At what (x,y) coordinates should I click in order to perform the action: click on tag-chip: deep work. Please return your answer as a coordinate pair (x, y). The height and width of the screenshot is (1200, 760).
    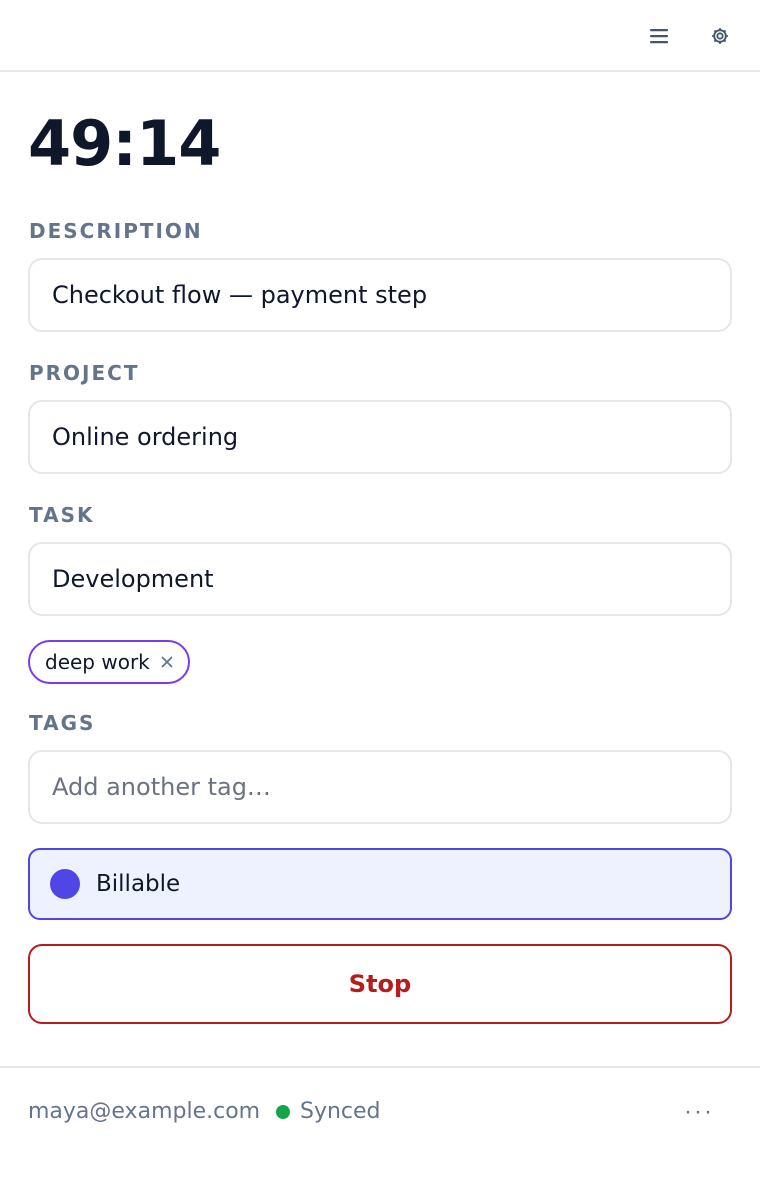
    Looking at the image, I should click on (109, 662).